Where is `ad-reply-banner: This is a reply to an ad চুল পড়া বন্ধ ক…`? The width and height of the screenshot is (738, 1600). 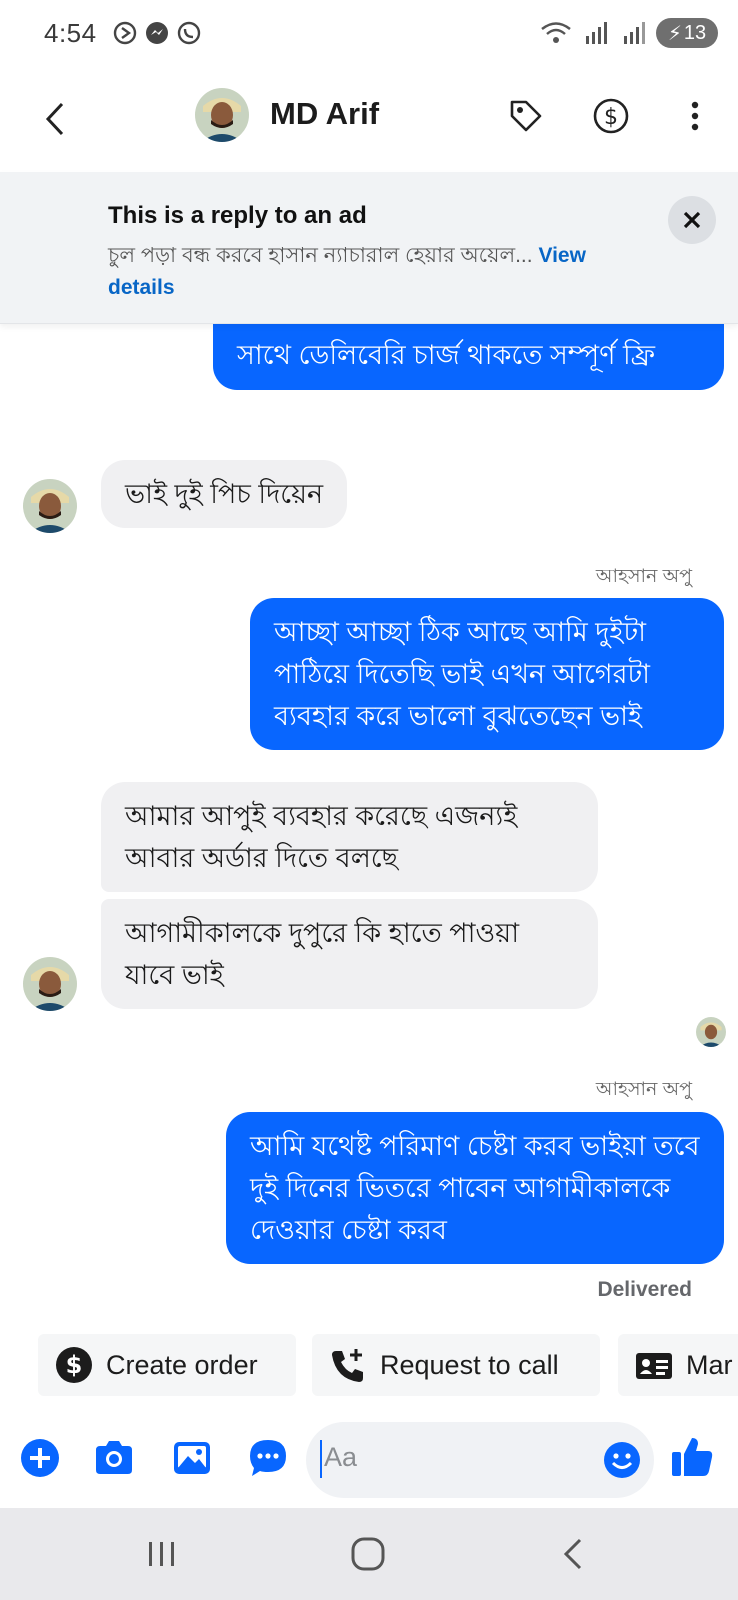
ad-reply-banner: This is a reply to an ad চুল পড়া বন্ধ ক… is located at coordinates (369, 248).